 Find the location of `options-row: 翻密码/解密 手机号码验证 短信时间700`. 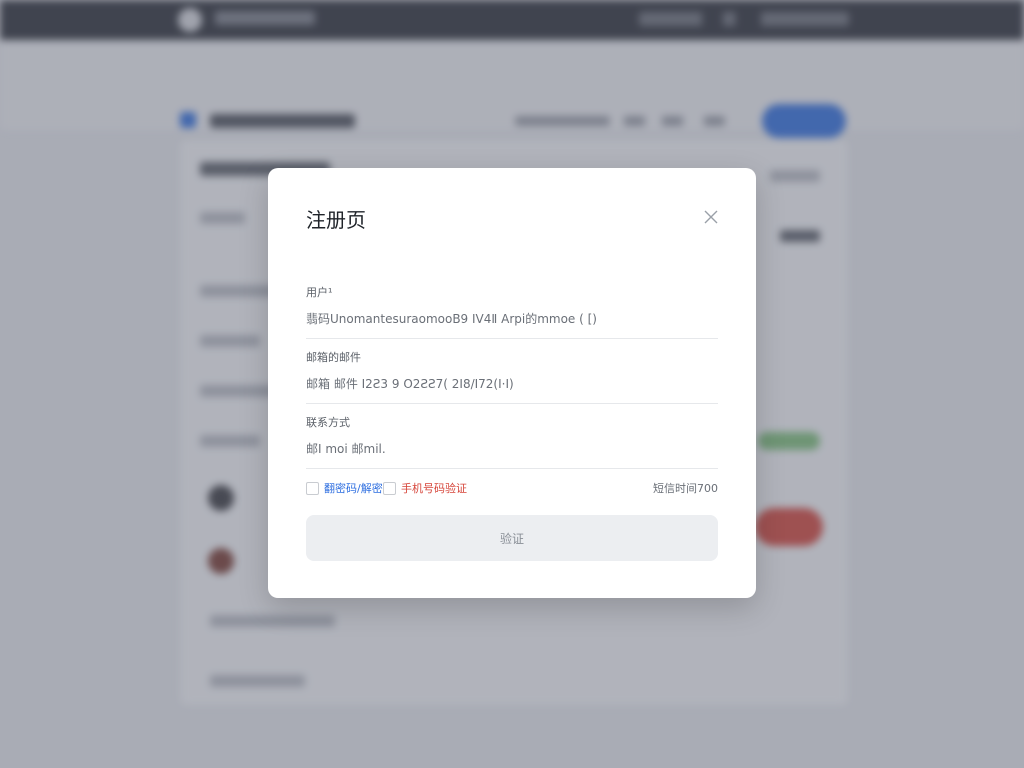

options-row: 翻密码/解密 手机号码验证 短信时间700 is located at coordinates (512, 488).